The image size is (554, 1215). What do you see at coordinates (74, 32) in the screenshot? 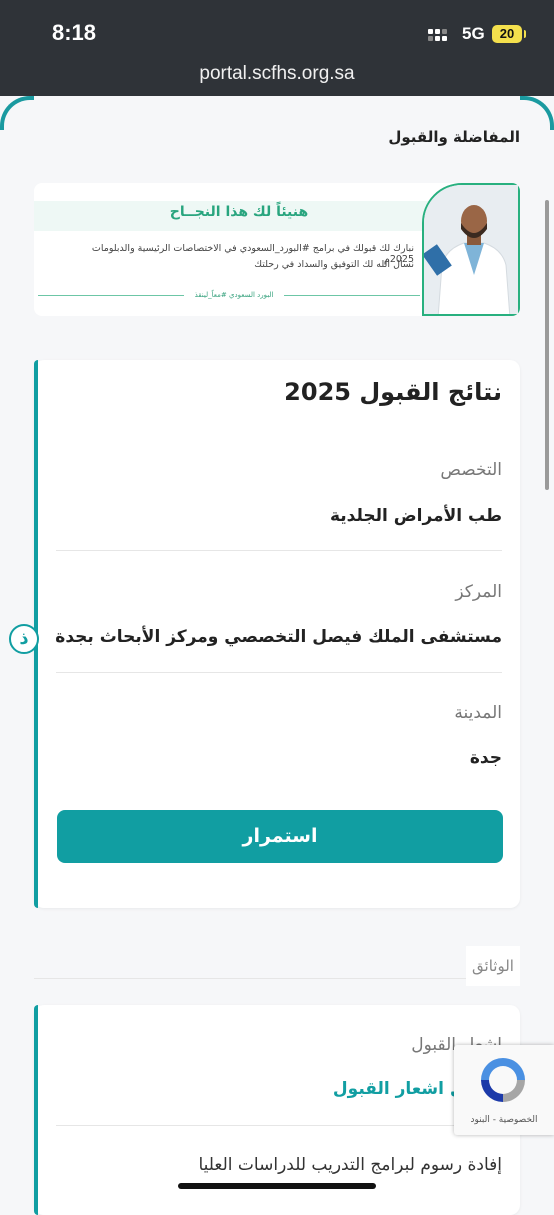
I see `clock: 8:18` at bounding box center [74, 32].